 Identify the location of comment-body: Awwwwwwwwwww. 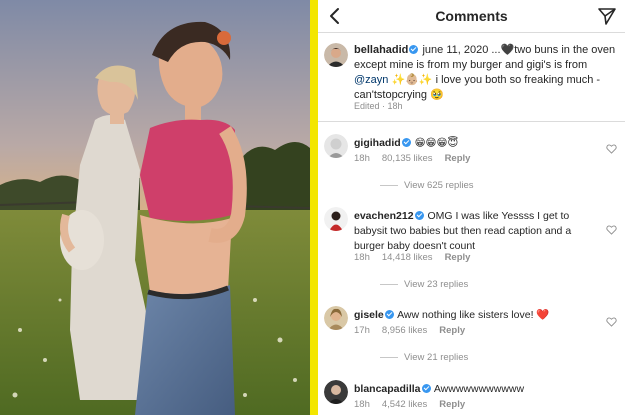
(478, 389).